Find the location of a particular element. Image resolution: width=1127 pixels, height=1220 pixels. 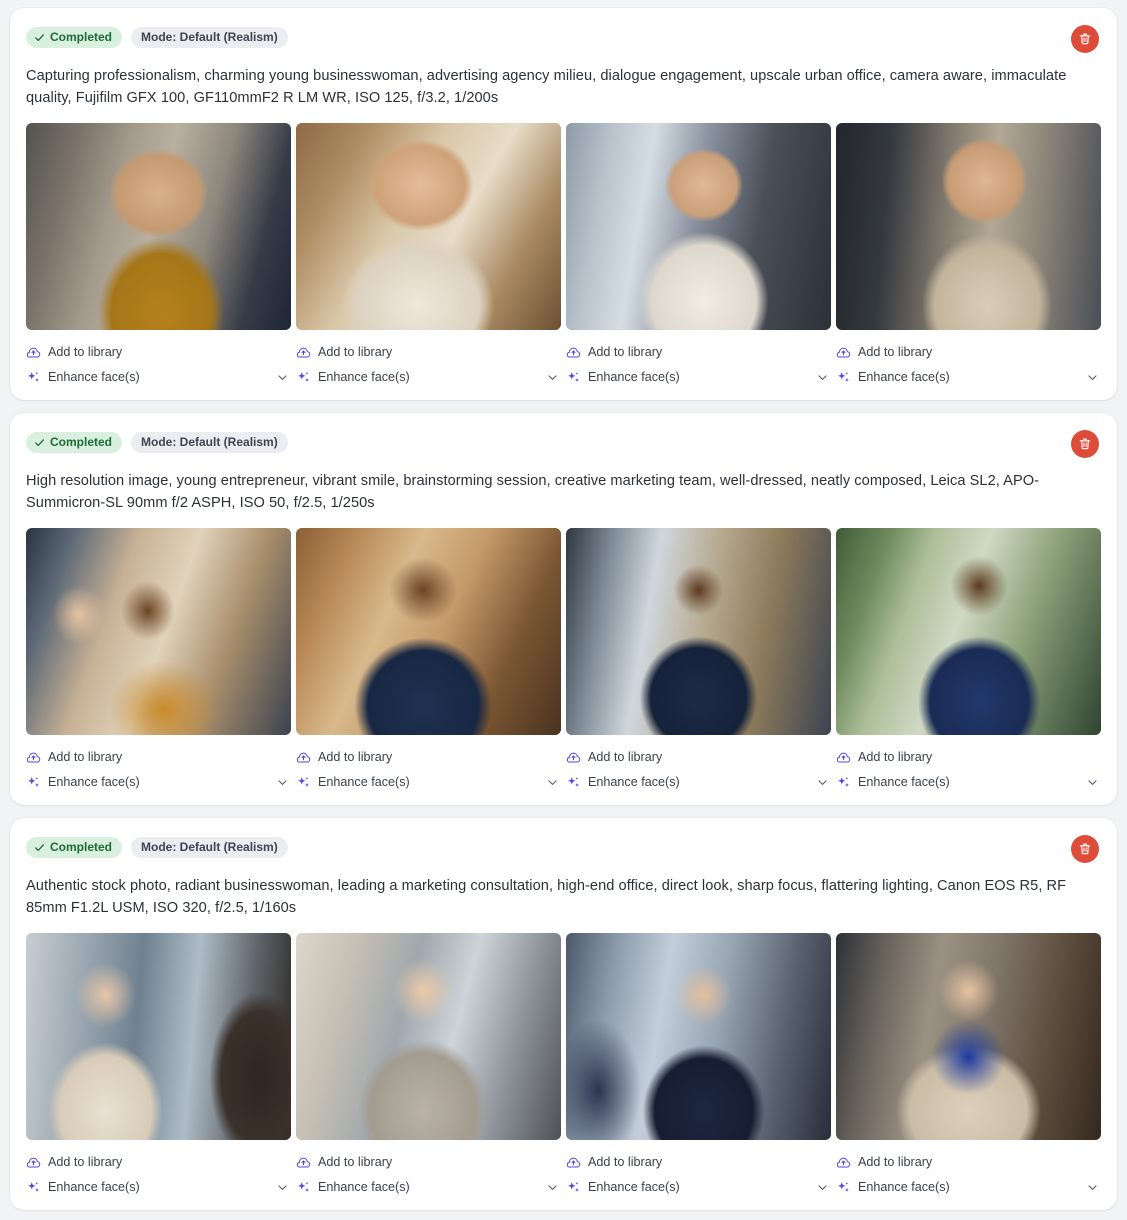

status-badge-label: Completed is located at coordinates (81, 847).